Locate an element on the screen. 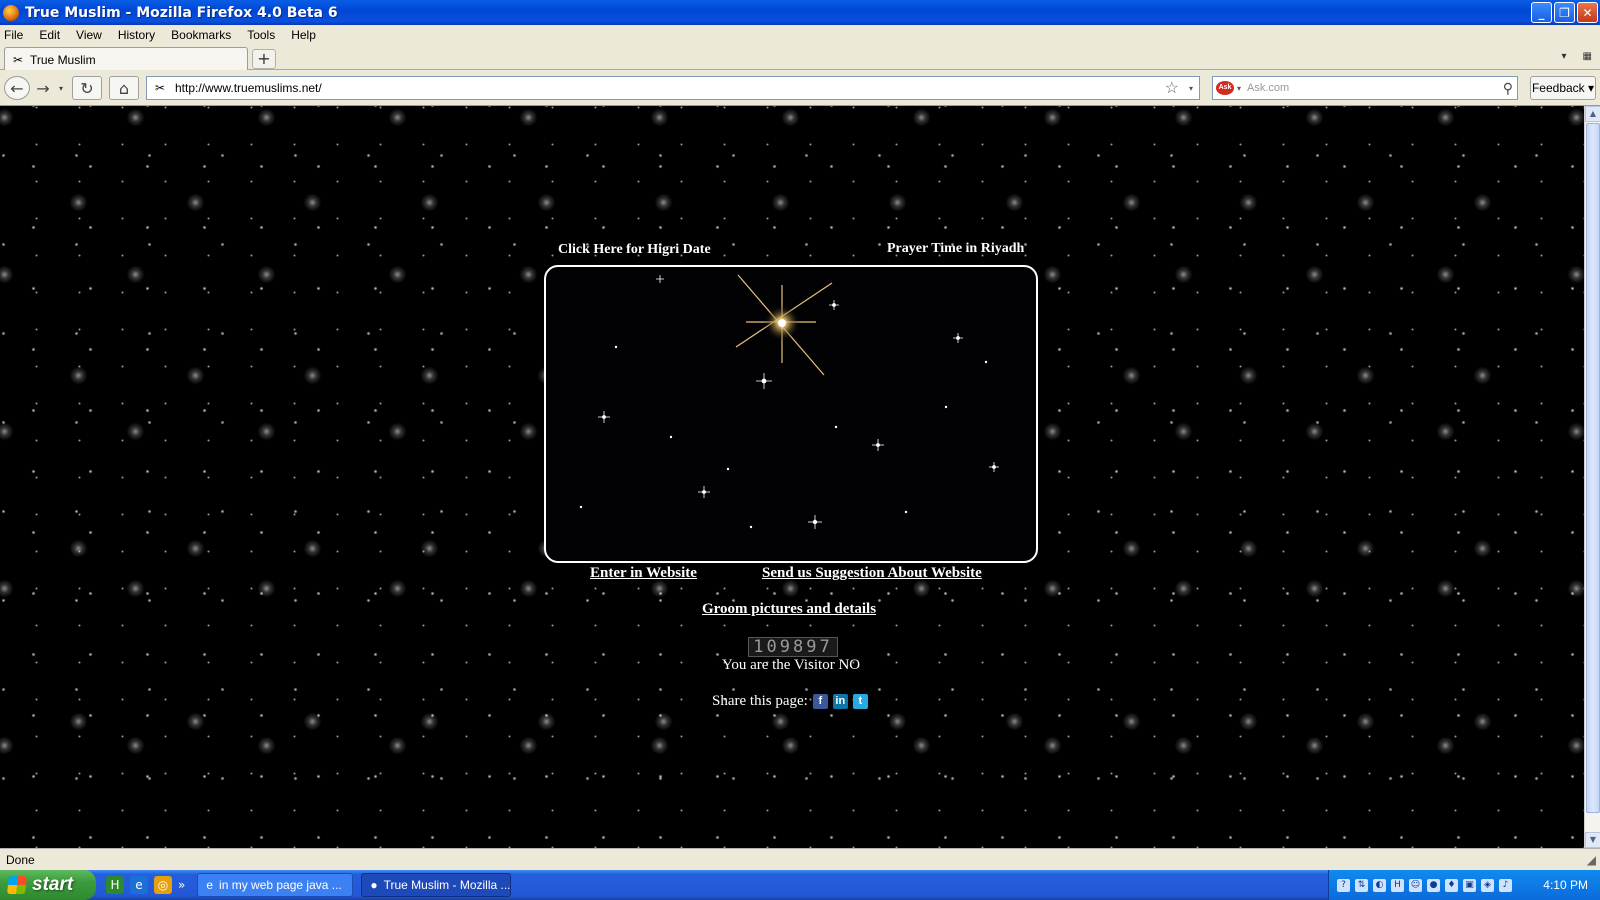  new-tab-button: + is located at coordinates (264, 59).